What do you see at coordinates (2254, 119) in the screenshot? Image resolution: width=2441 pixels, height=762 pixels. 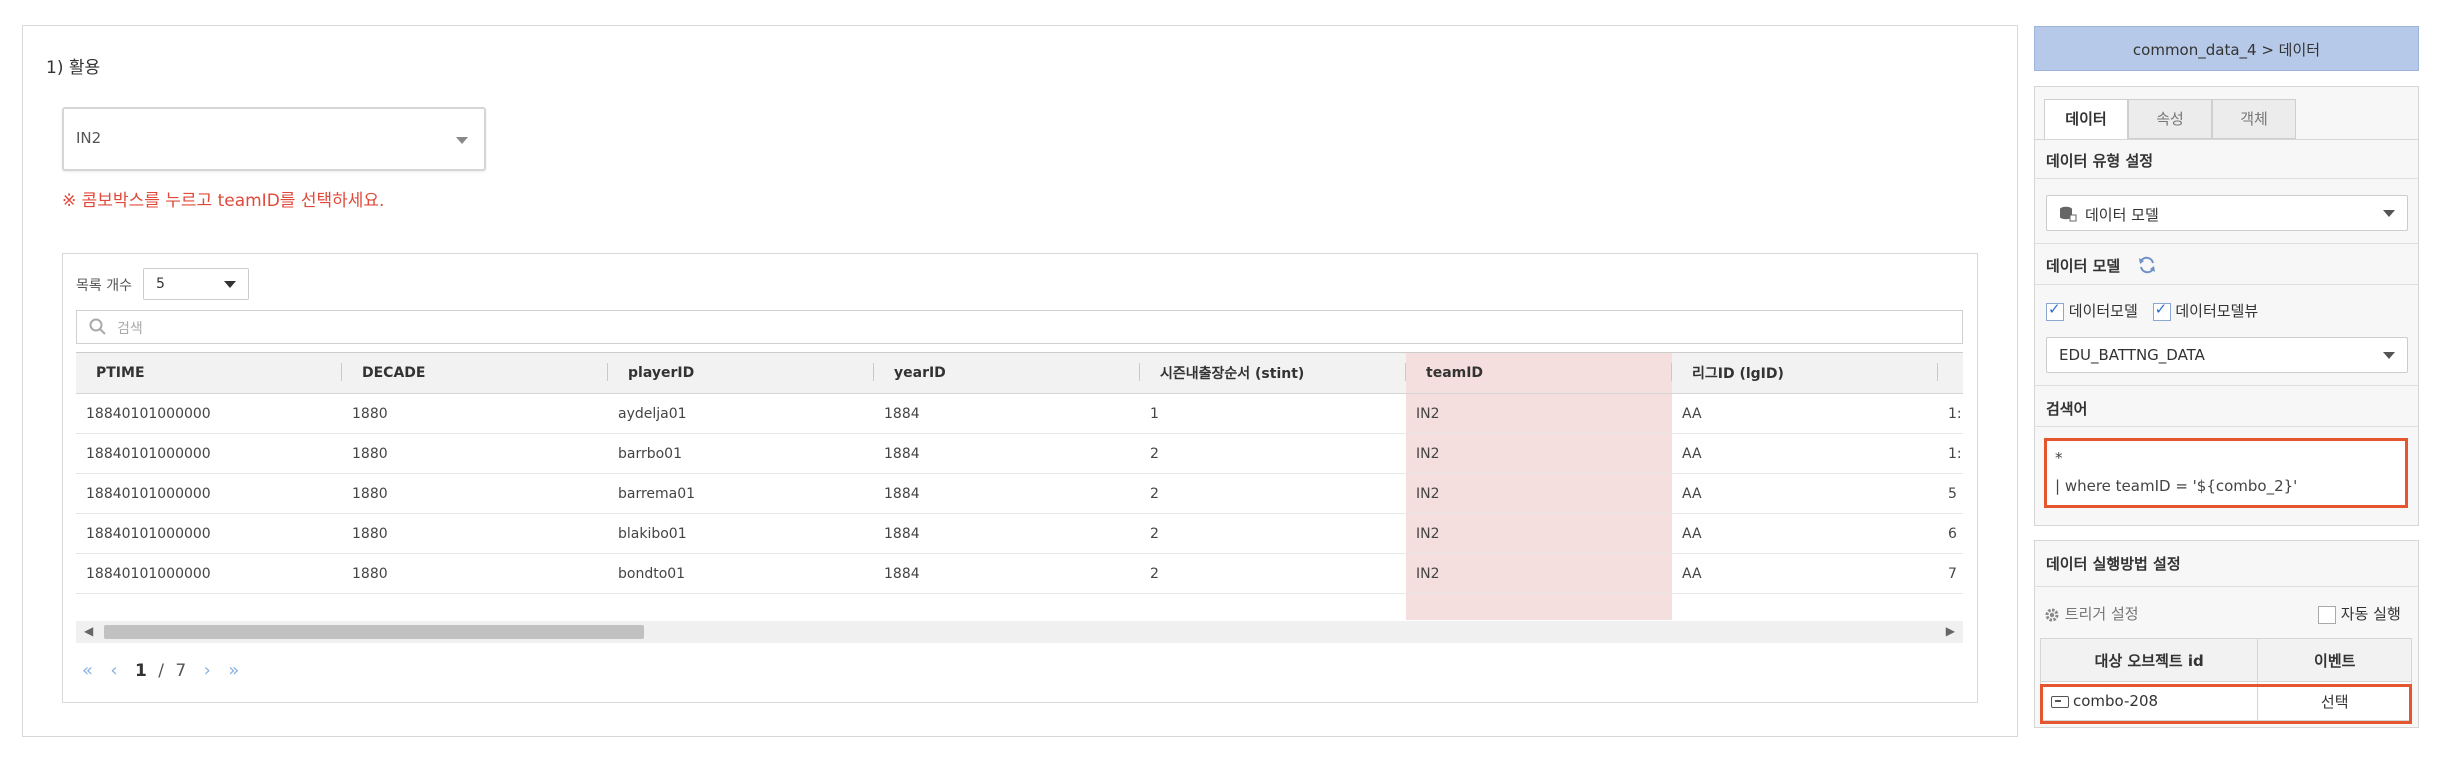 I see `tab-objects: 객체` at bounding box center [2254, 119].